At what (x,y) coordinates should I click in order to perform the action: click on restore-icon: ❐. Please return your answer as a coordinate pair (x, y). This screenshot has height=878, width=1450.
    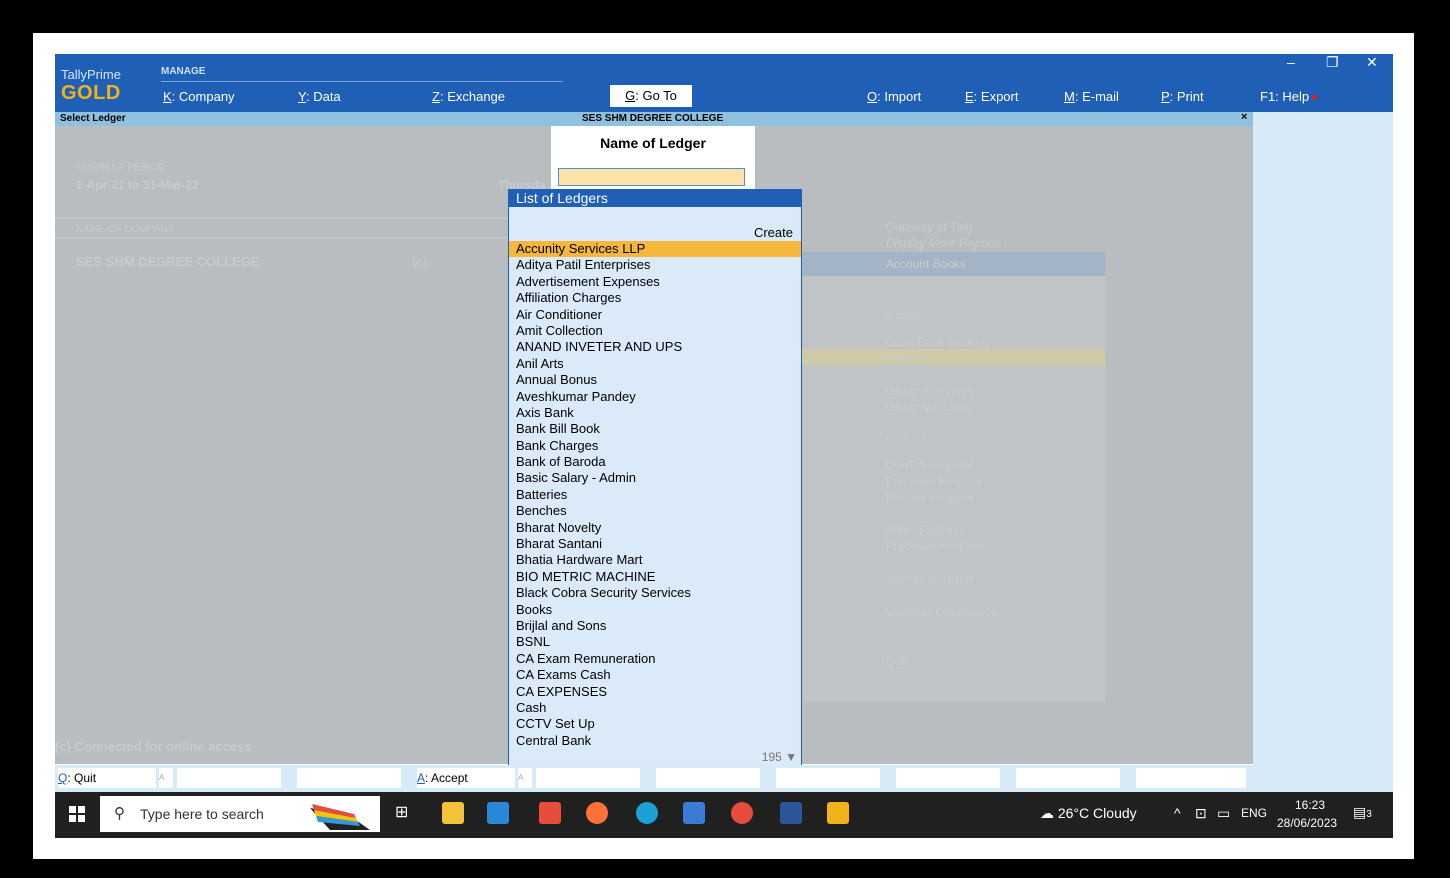
    Looking at the image, I should click on (1332, 62).